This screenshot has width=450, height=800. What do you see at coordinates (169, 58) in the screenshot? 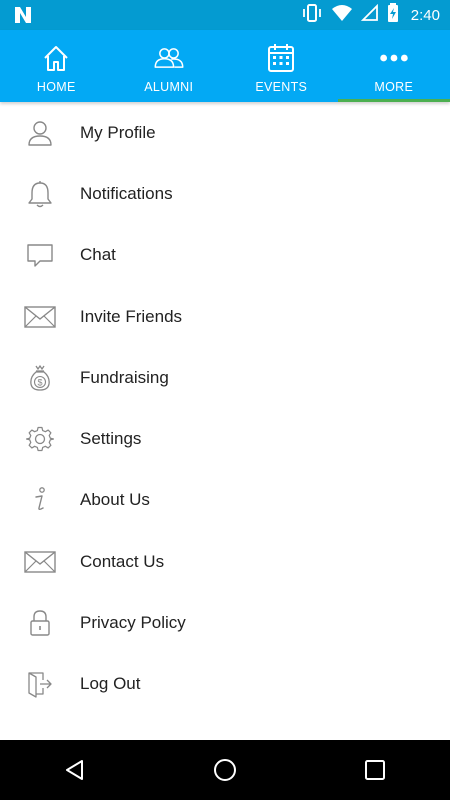
I see `people-icon` at bounding box center [169, 58].